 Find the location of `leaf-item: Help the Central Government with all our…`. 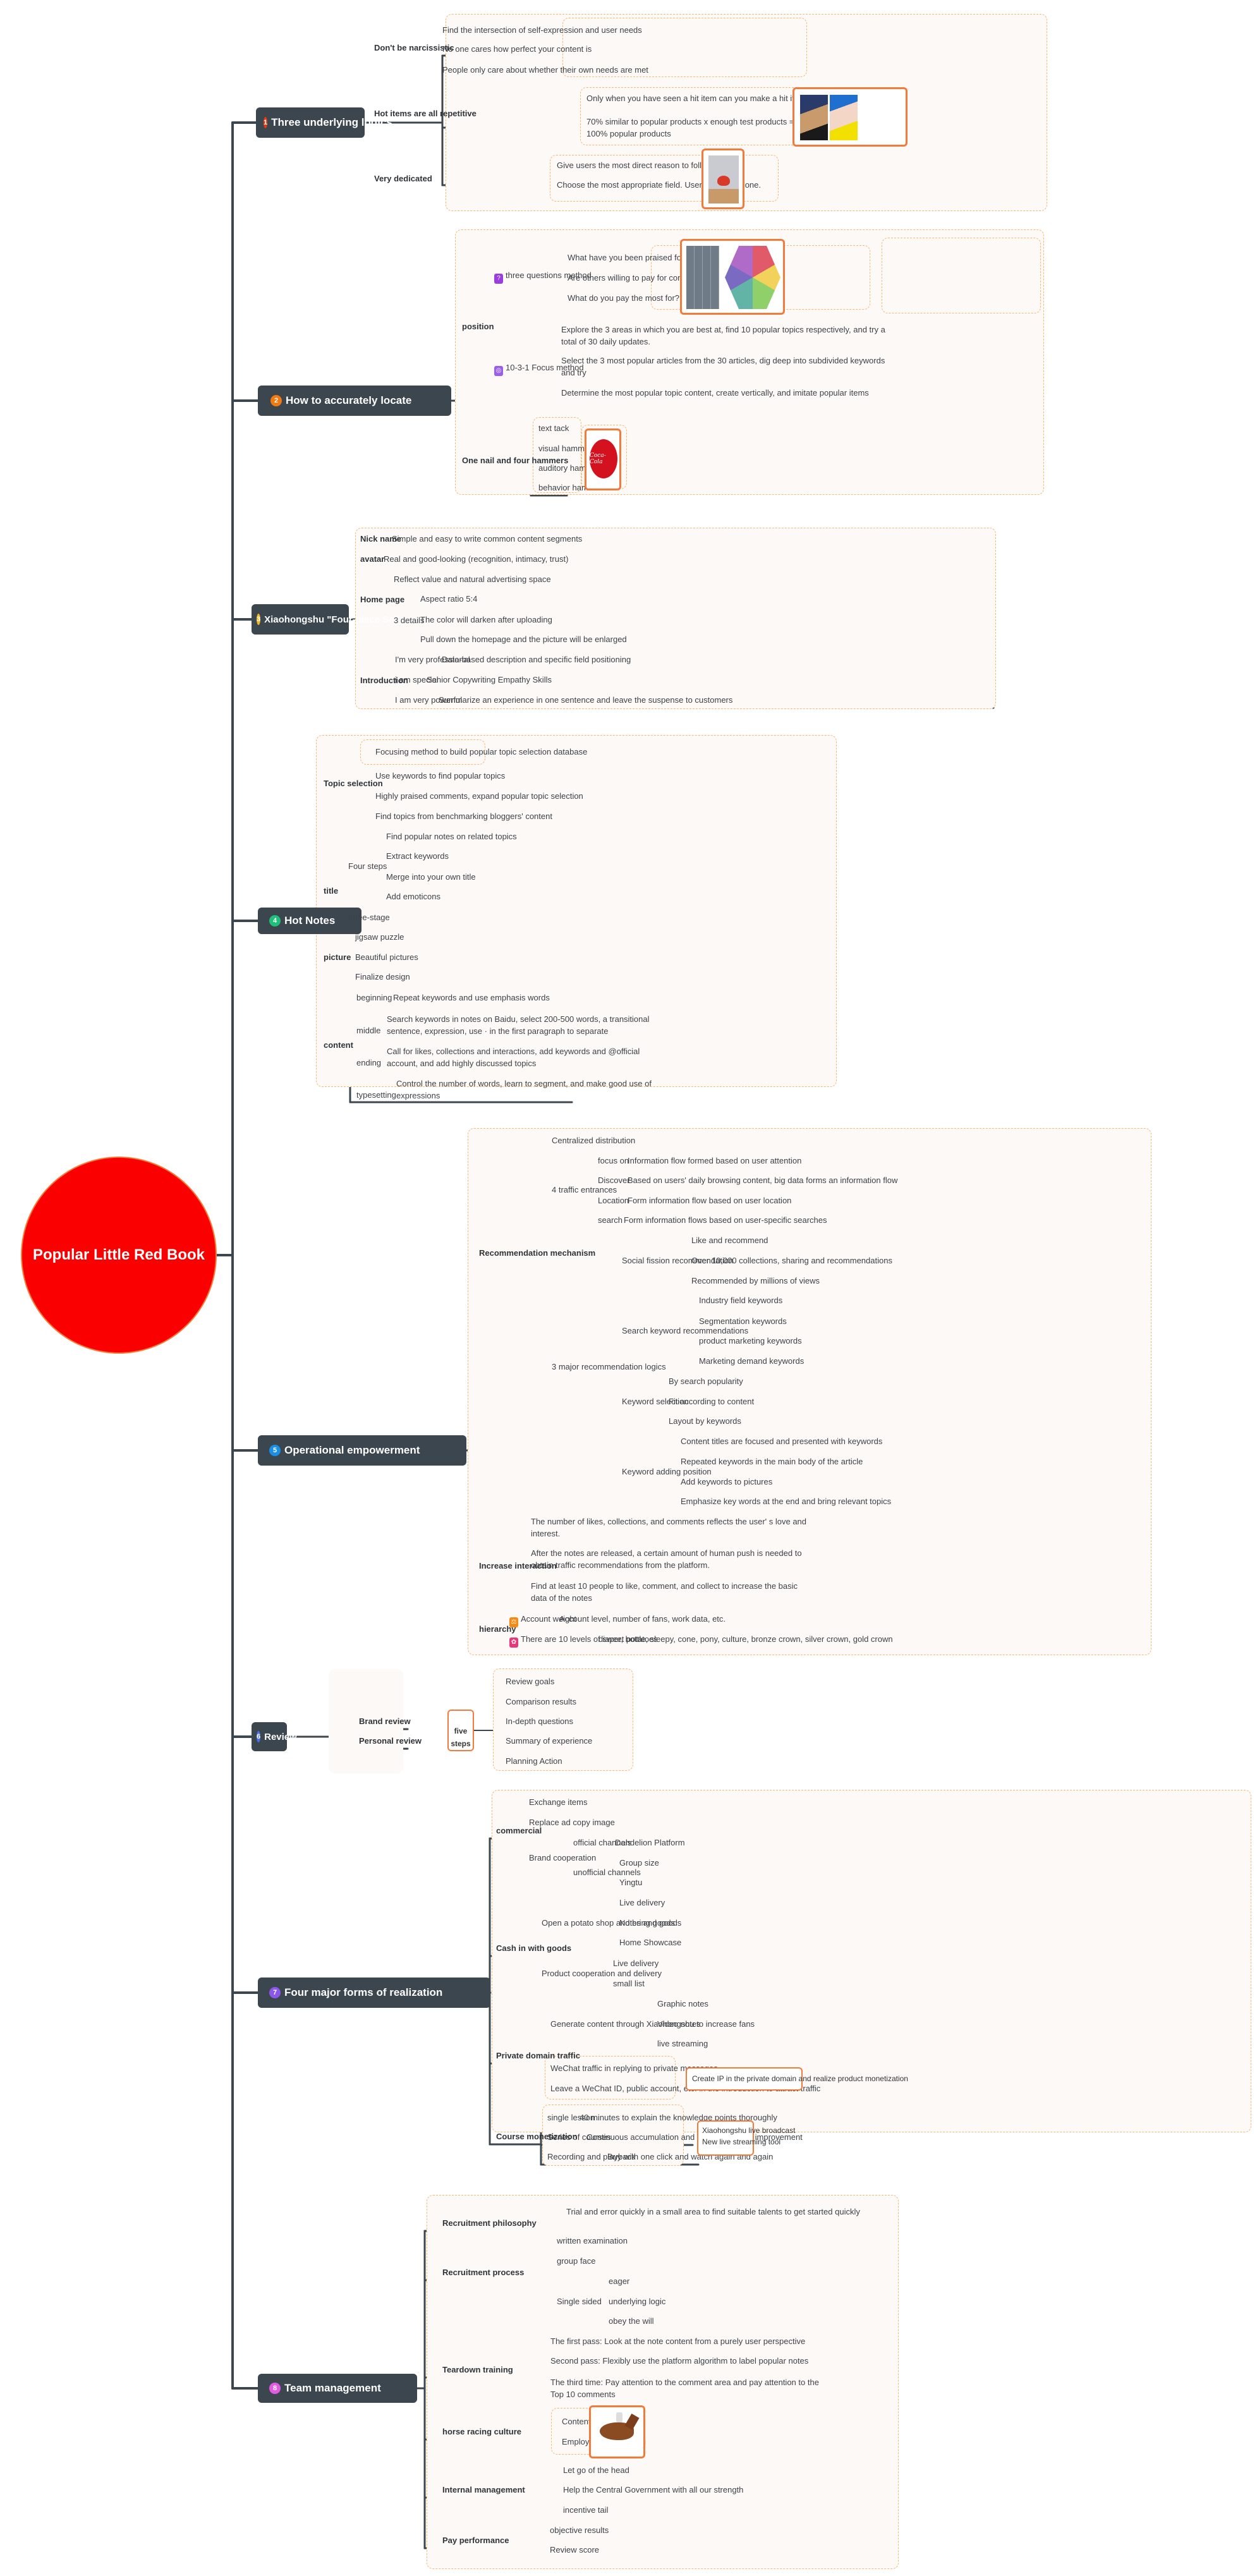

leaf-item: Help the Central Government with all our… is located at coordinates (653, 2490).